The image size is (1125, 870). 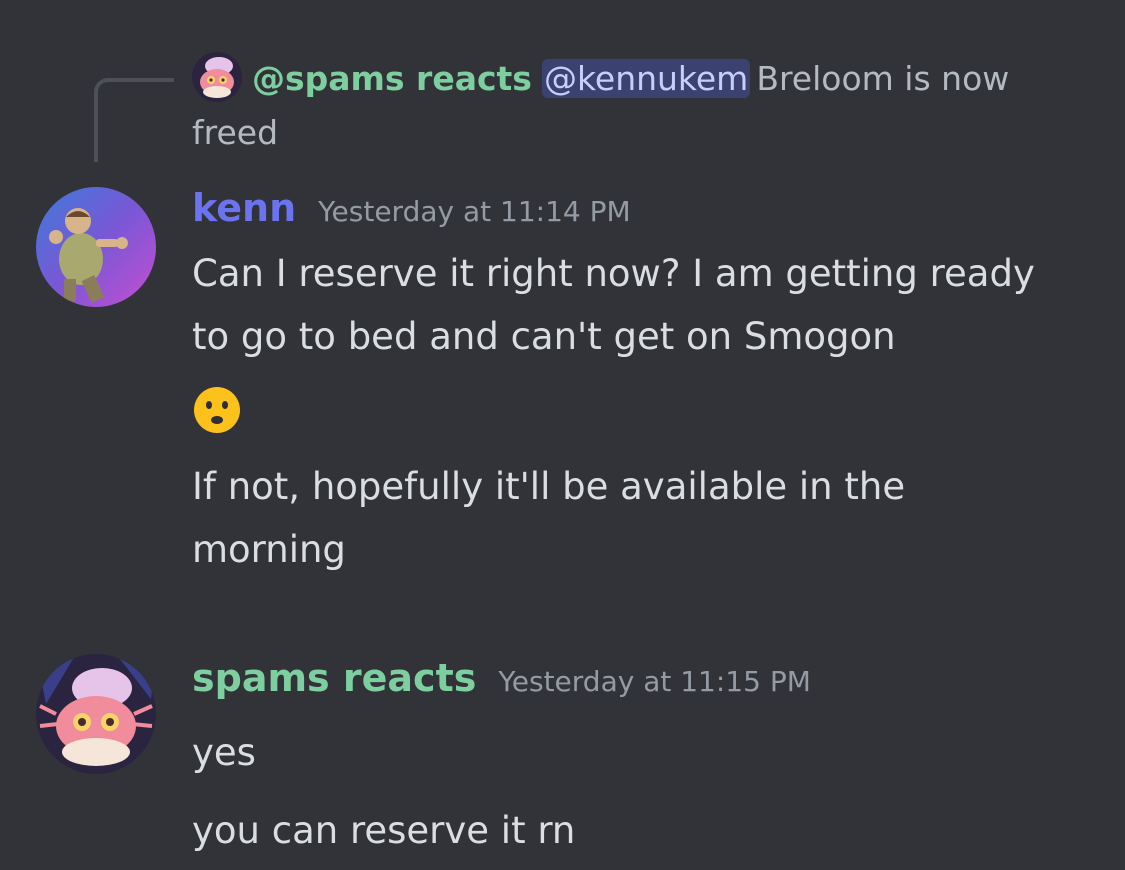 What do you see at coordinates (642, 419) in the screenshot?
I see `message-emoji-line` at bounding box center [642, 419].